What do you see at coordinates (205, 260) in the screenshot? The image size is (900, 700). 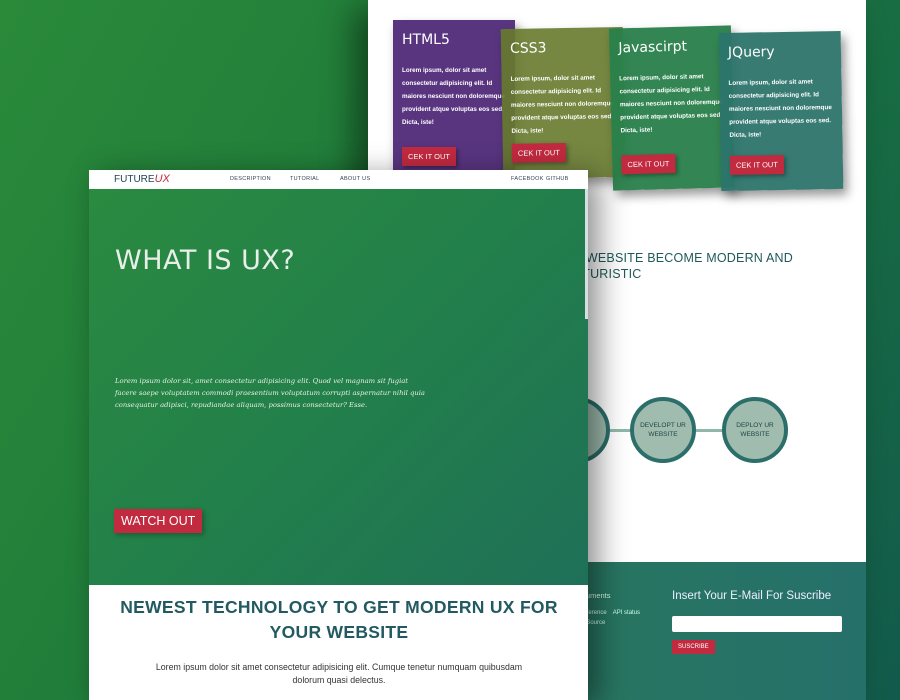 I see `hero-title: WHAT IS UX?` at bounding box center [205, 260].